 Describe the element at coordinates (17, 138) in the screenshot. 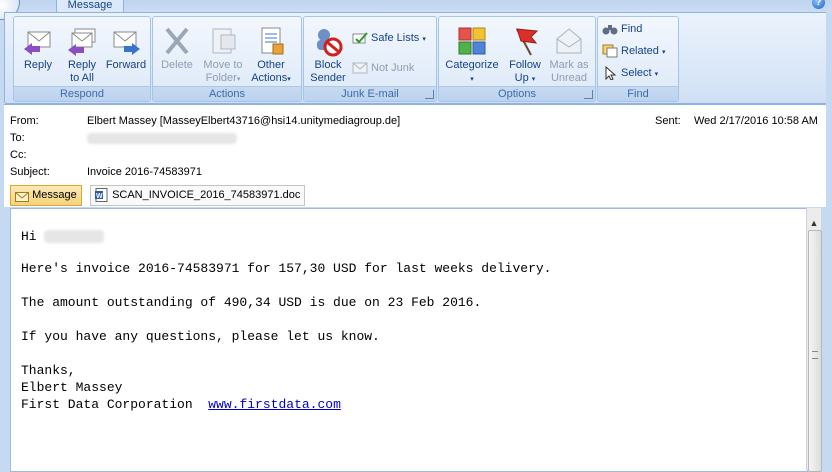

I see `to-label: To:` at that location.